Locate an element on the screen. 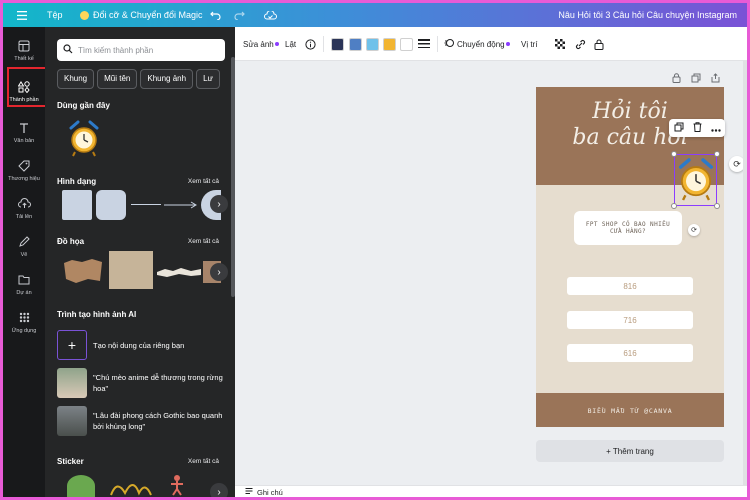  highlight-annotation is located at coordinates (27, 87).